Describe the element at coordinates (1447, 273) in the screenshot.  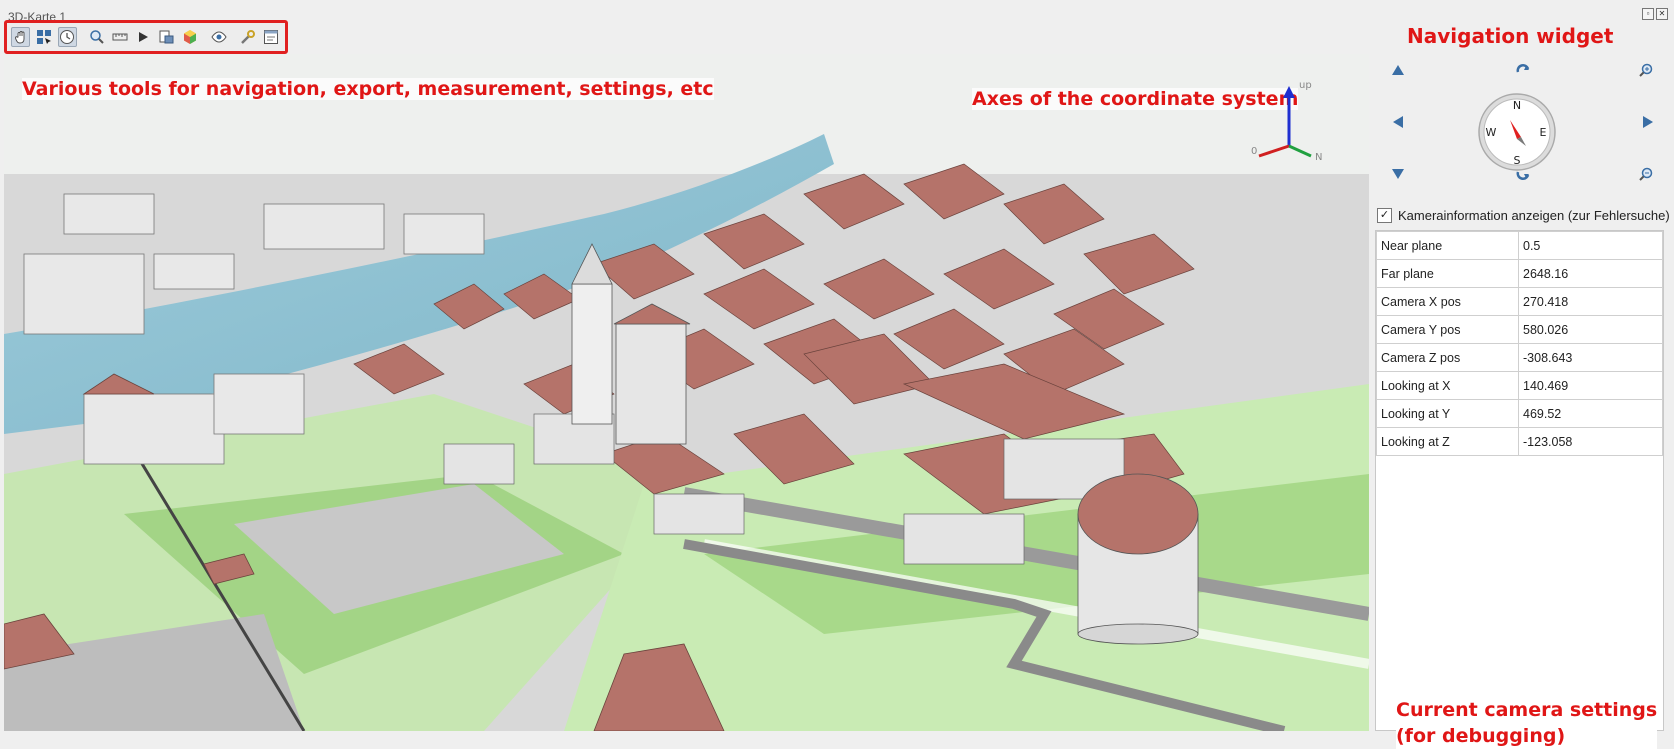
I see `cell-key: Far plane` at that location.